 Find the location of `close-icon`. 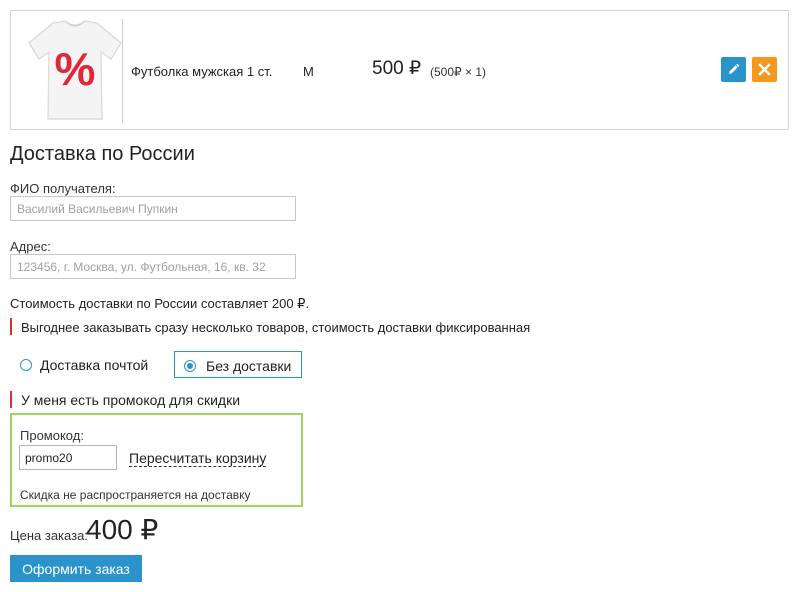

close-icon is located at coordinates (764, 69).